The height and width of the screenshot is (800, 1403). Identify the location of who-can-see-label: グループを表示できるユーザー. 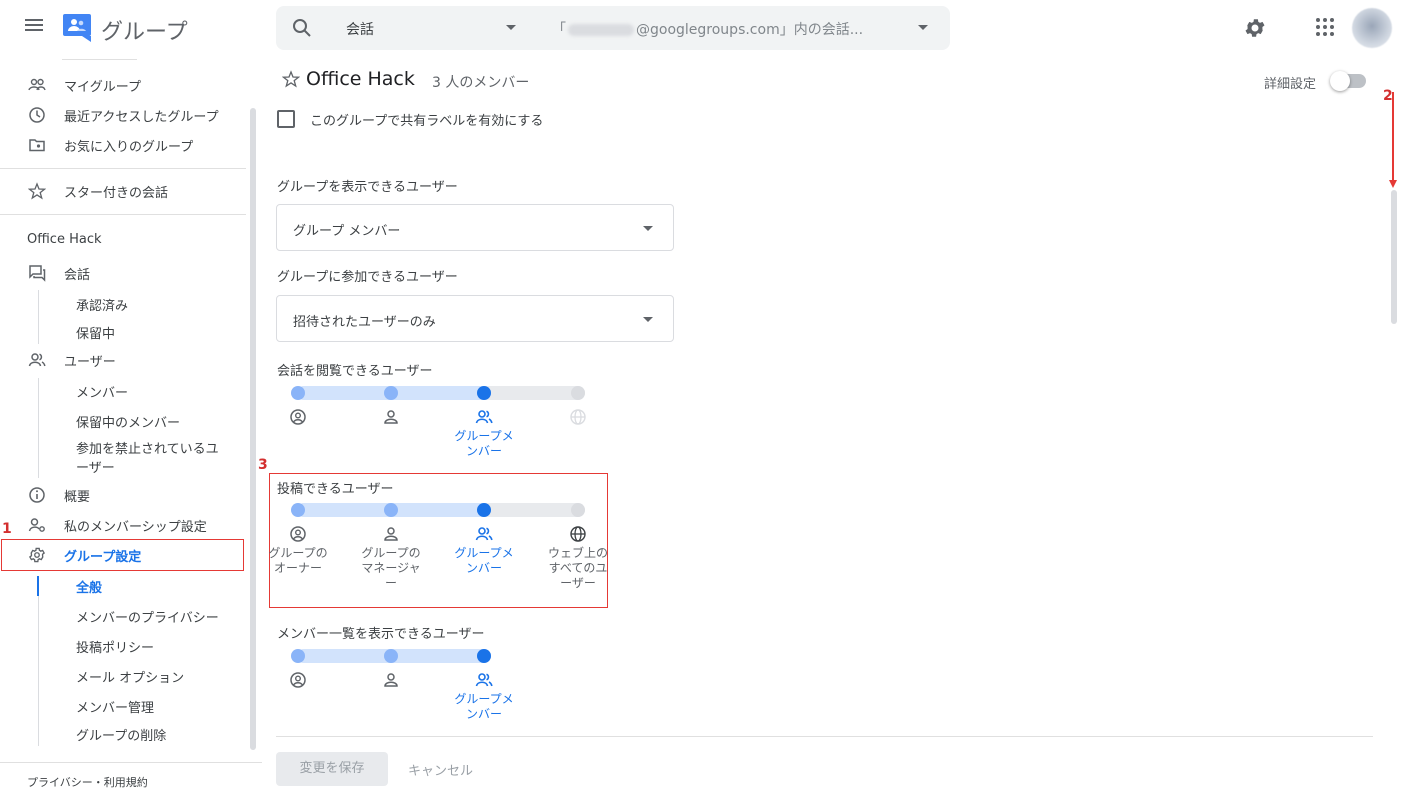
(367, 187).